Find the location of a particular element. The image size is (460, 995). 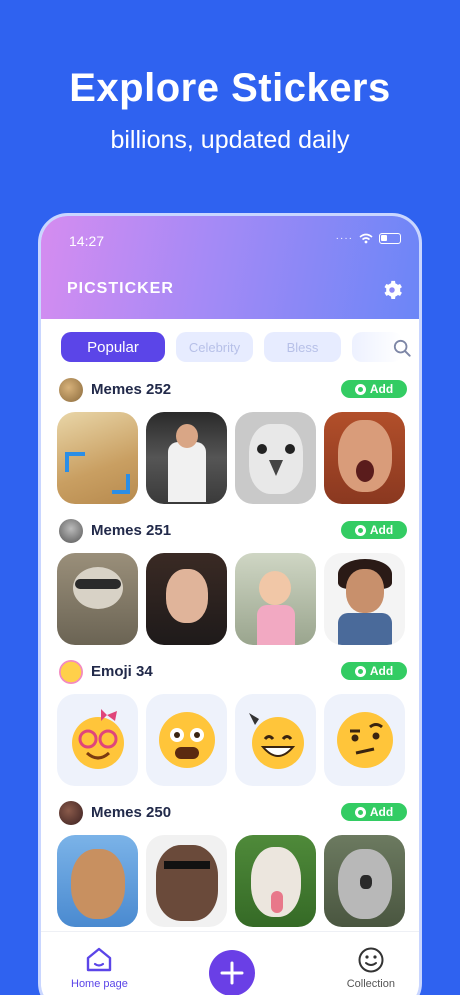

sticker-pack: Emoji 34 Add is located at coordinates (232, 723).